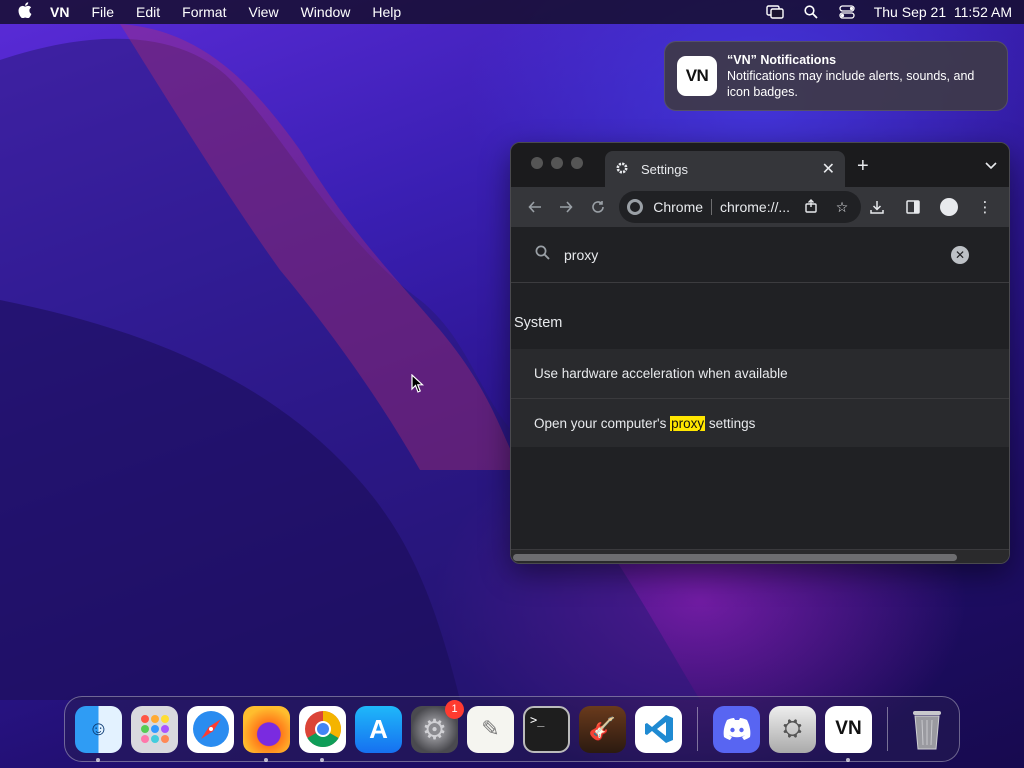 This screenshot has width=1024, height=768. I want to click on dock-safari, so click(210, 729).